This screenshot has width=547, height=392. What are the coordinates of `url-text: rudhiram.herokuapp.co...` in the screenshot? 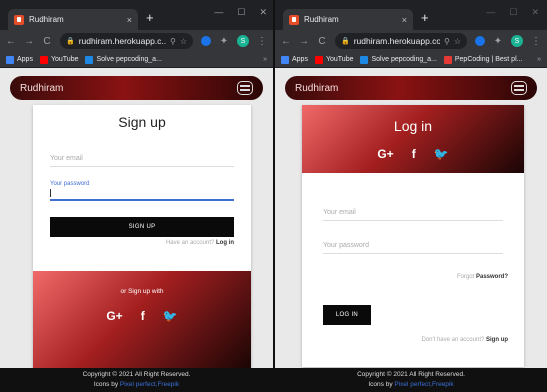 It's located at (396, 41).